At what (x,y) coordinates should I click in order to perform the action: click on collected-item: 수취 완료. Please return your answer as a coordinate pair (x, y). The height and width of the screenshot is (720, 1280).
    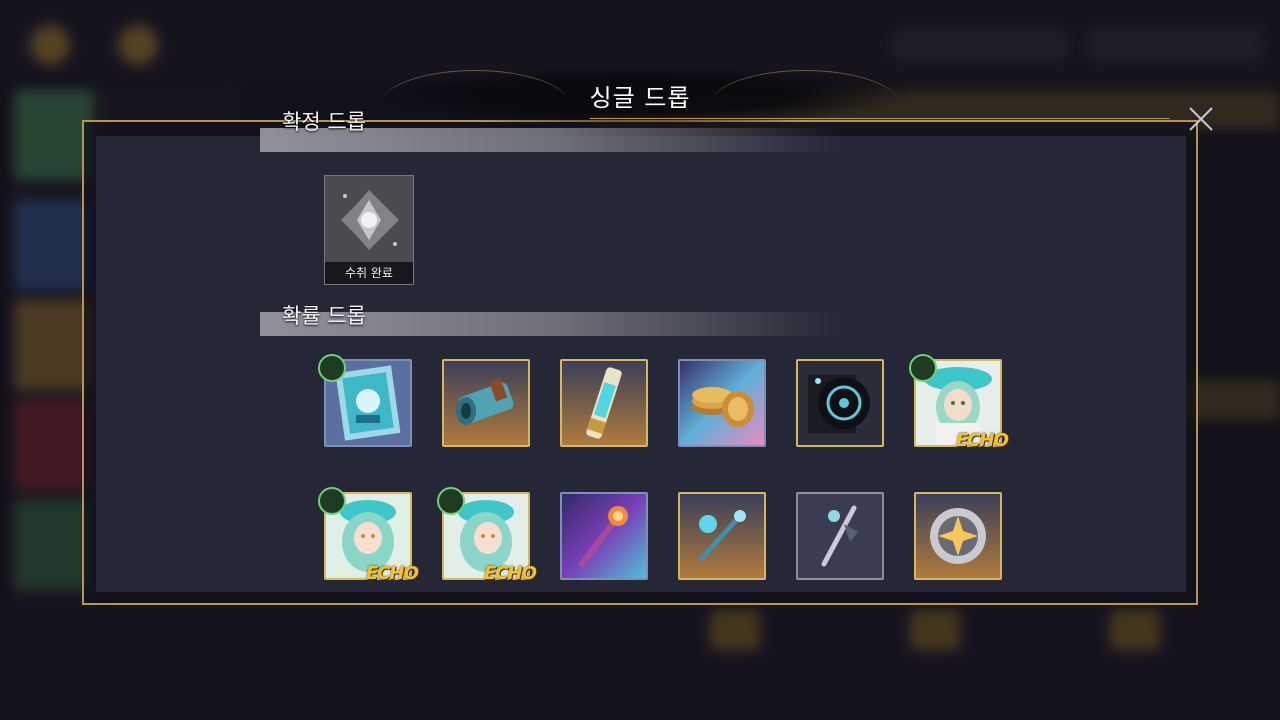
    Looking at the image, I should click on (369, 230).